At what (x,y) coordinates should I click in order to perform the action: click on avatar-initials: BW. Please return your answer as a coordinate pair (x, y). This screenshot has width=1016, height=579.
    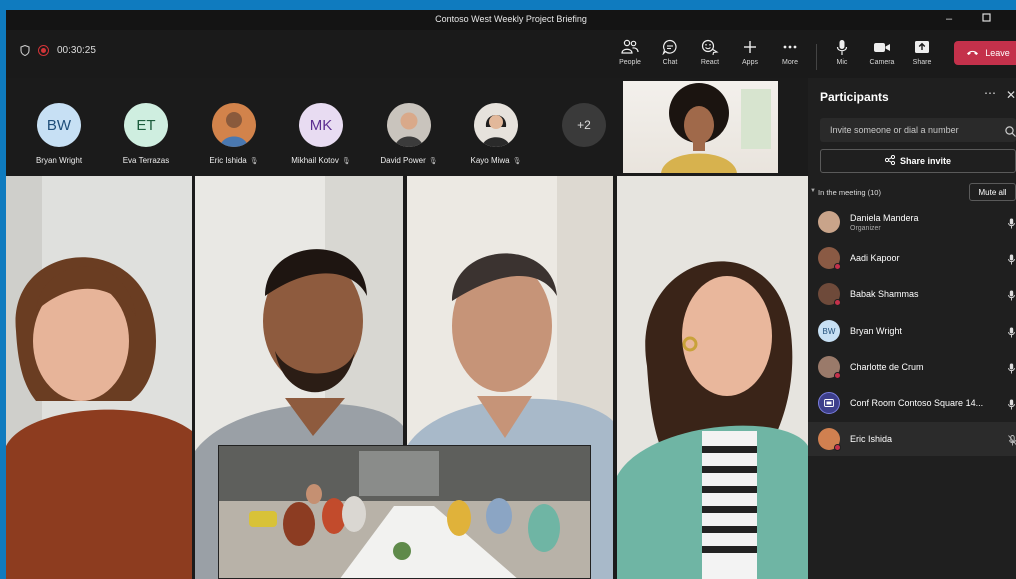
    Looking at the image, I should click on (829, 331).